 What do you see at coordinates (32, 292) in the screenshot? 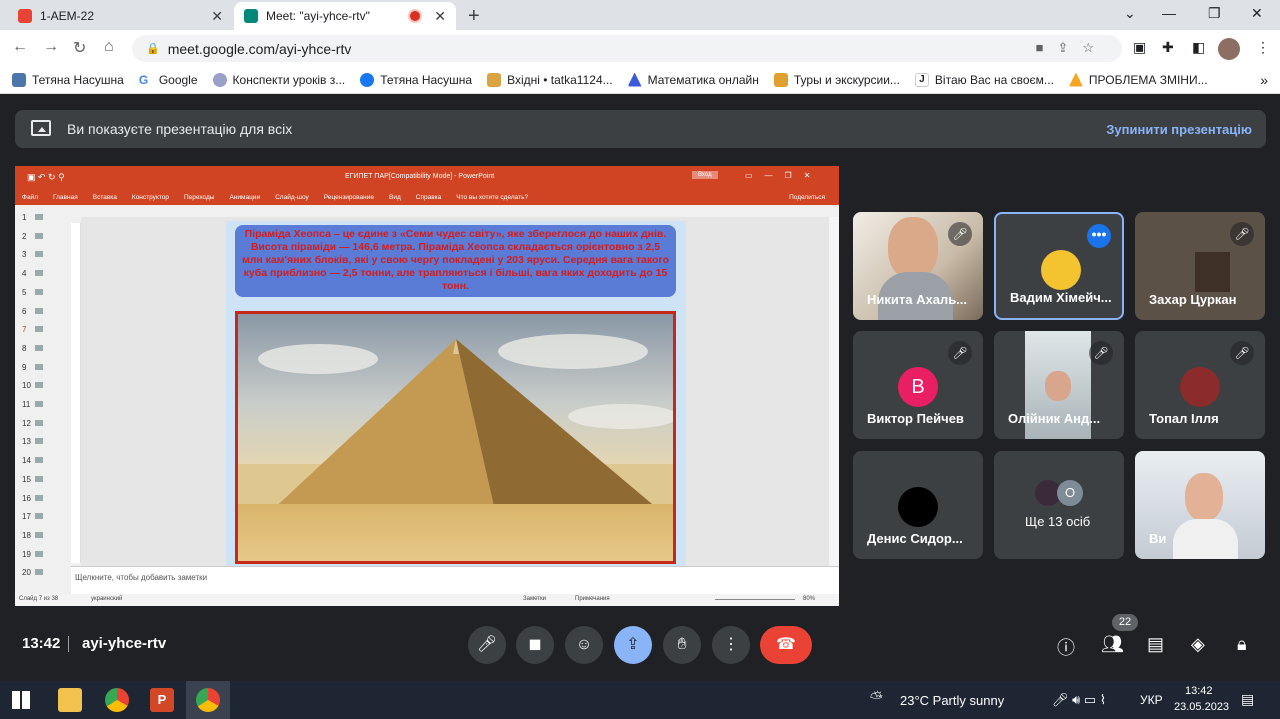
I see `slide-thumbnail: 5` at bounding box center [32, 292].